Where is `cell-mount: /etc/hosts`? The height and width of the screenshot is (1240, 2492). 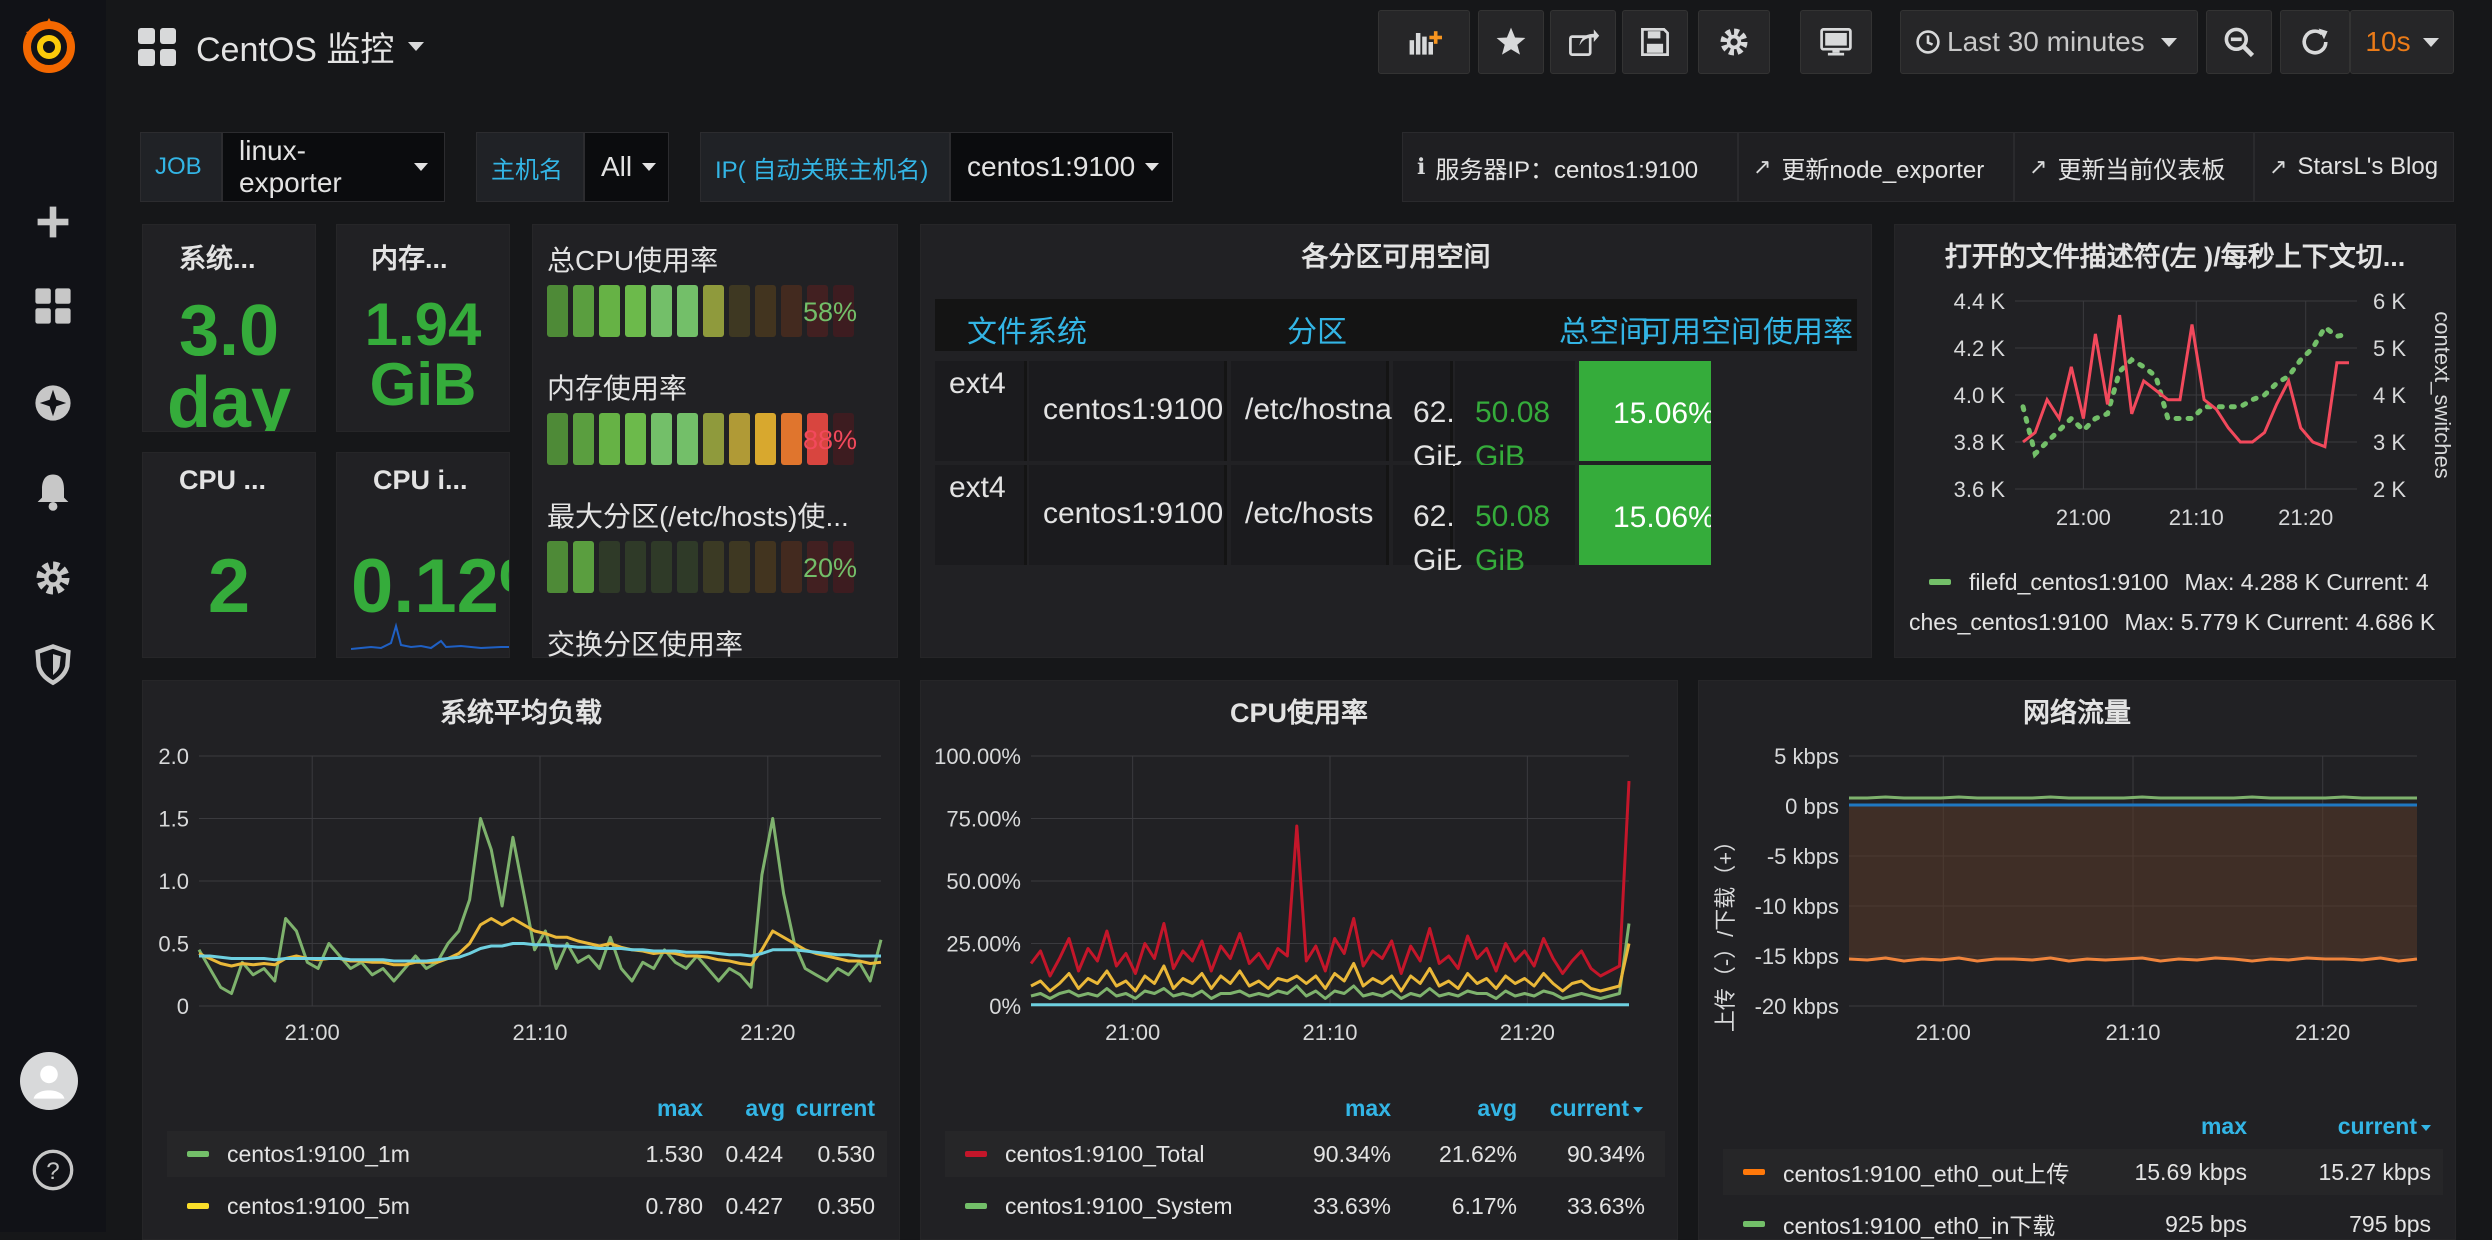
cell-mount: /etc/hosts is located at coordinates (1309, 513).